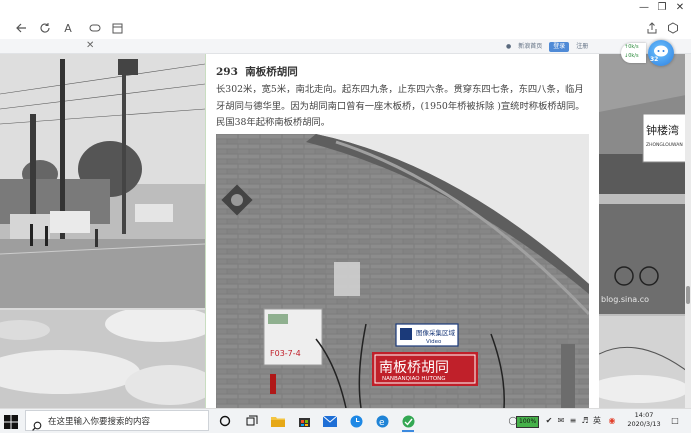 The height and width of the screenshot is (435, 691). I want to click on camera-notice-subtext: Video, so click(434, 342).